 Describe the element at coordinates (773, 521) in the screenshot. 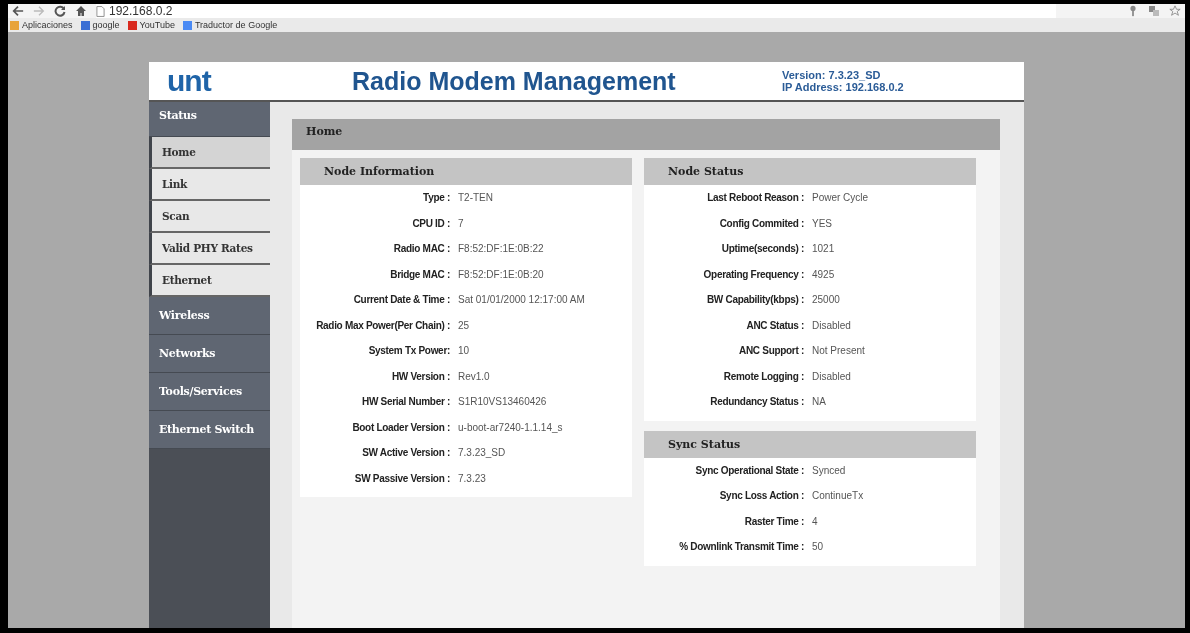

I see `field-label: Raster Time :` at that location.